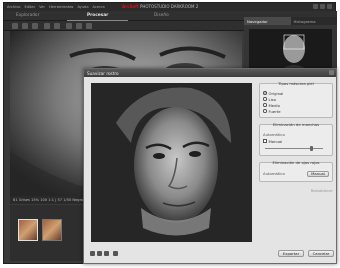 This screenshot has height=268, width=340. I want to click on navigator-image, so click(290, 50).